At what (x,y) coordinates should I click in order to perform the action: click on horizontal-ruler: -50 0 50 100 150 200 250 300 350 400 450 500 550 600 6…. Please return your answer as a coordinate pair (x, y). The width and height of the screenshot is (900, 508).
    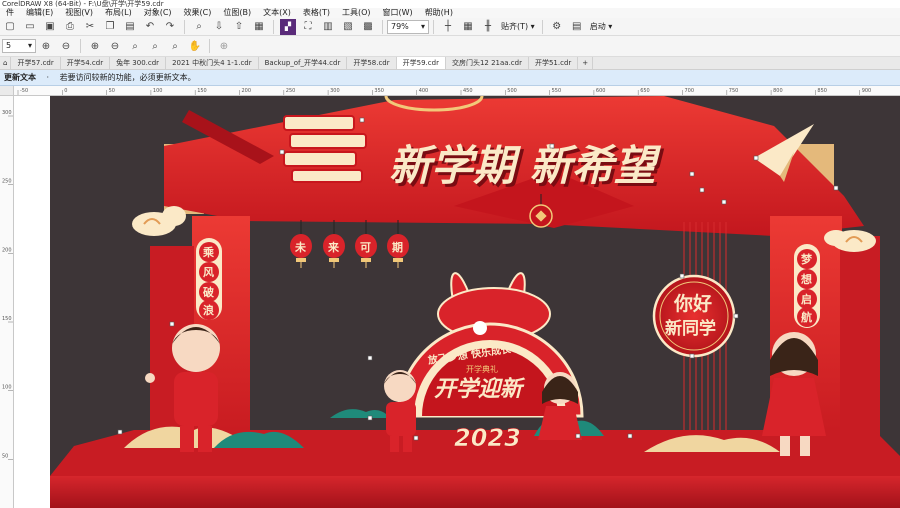
    Looking at the image, I should click on (457, 91).